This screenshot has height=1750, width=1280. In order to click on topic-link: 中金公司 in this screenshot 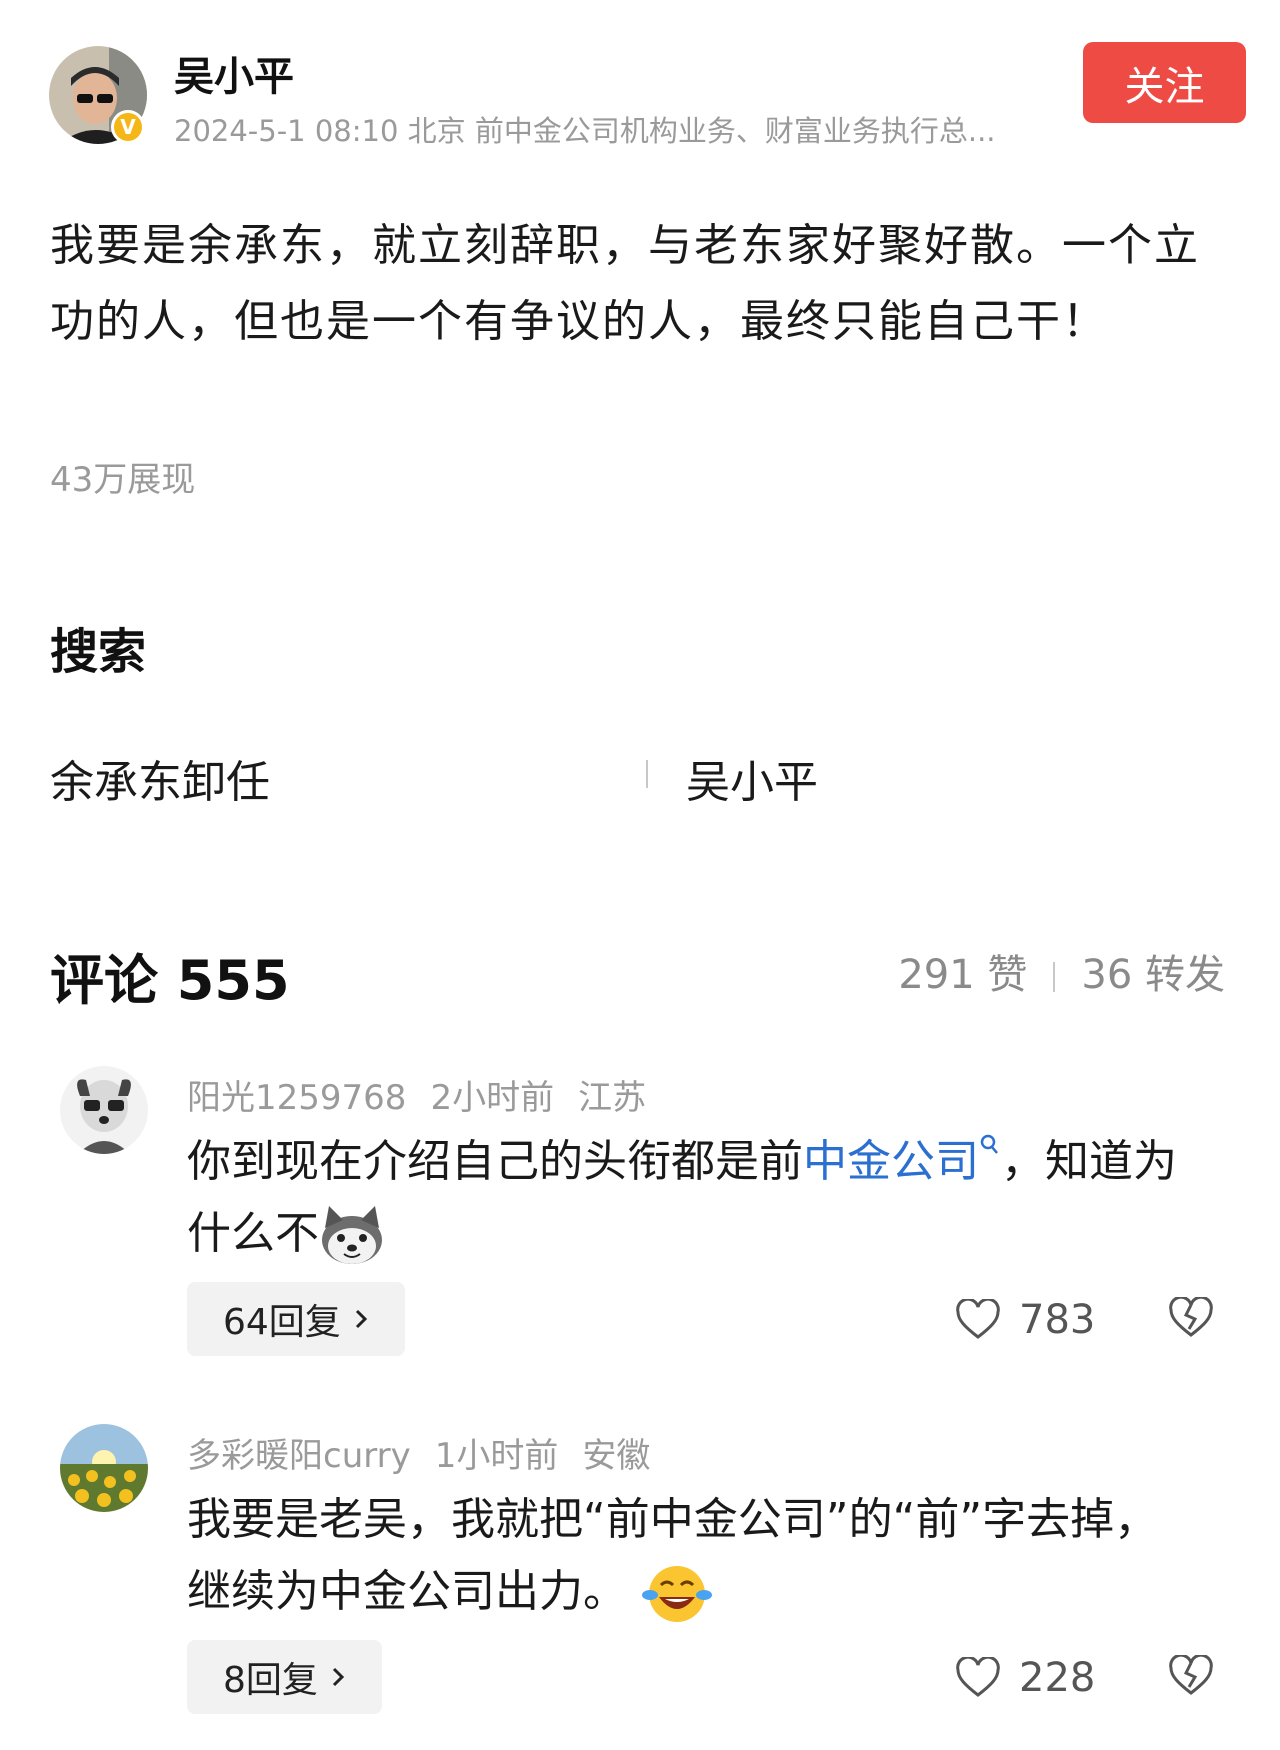, I will do `click(891, 1161)`.